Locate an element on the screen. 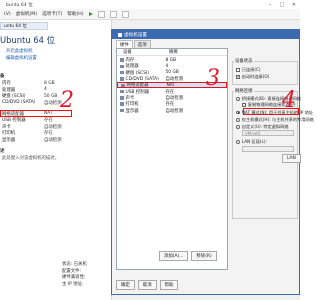  power-on-icon is located at coordinates (90, 14).